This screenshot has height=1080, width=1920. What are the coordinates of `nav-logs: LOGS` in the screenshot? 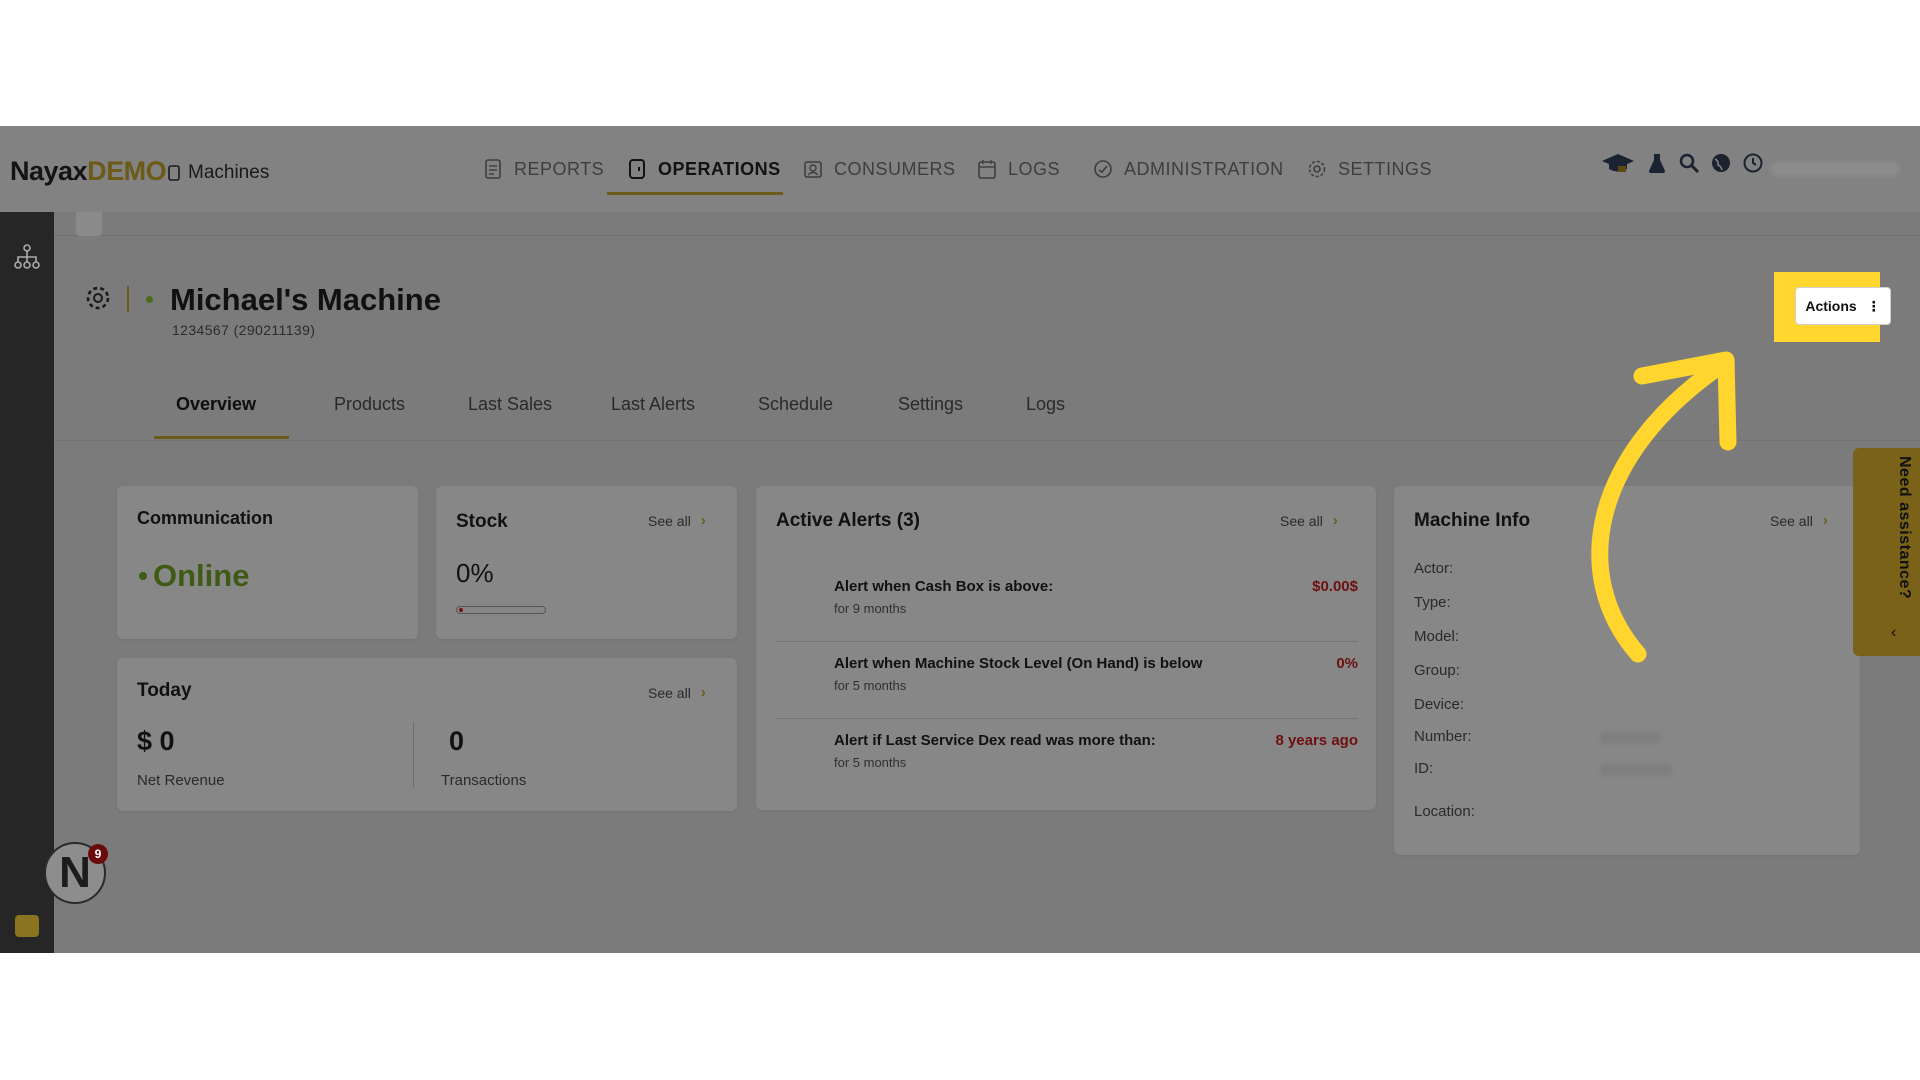 It's located at (1018, 169).